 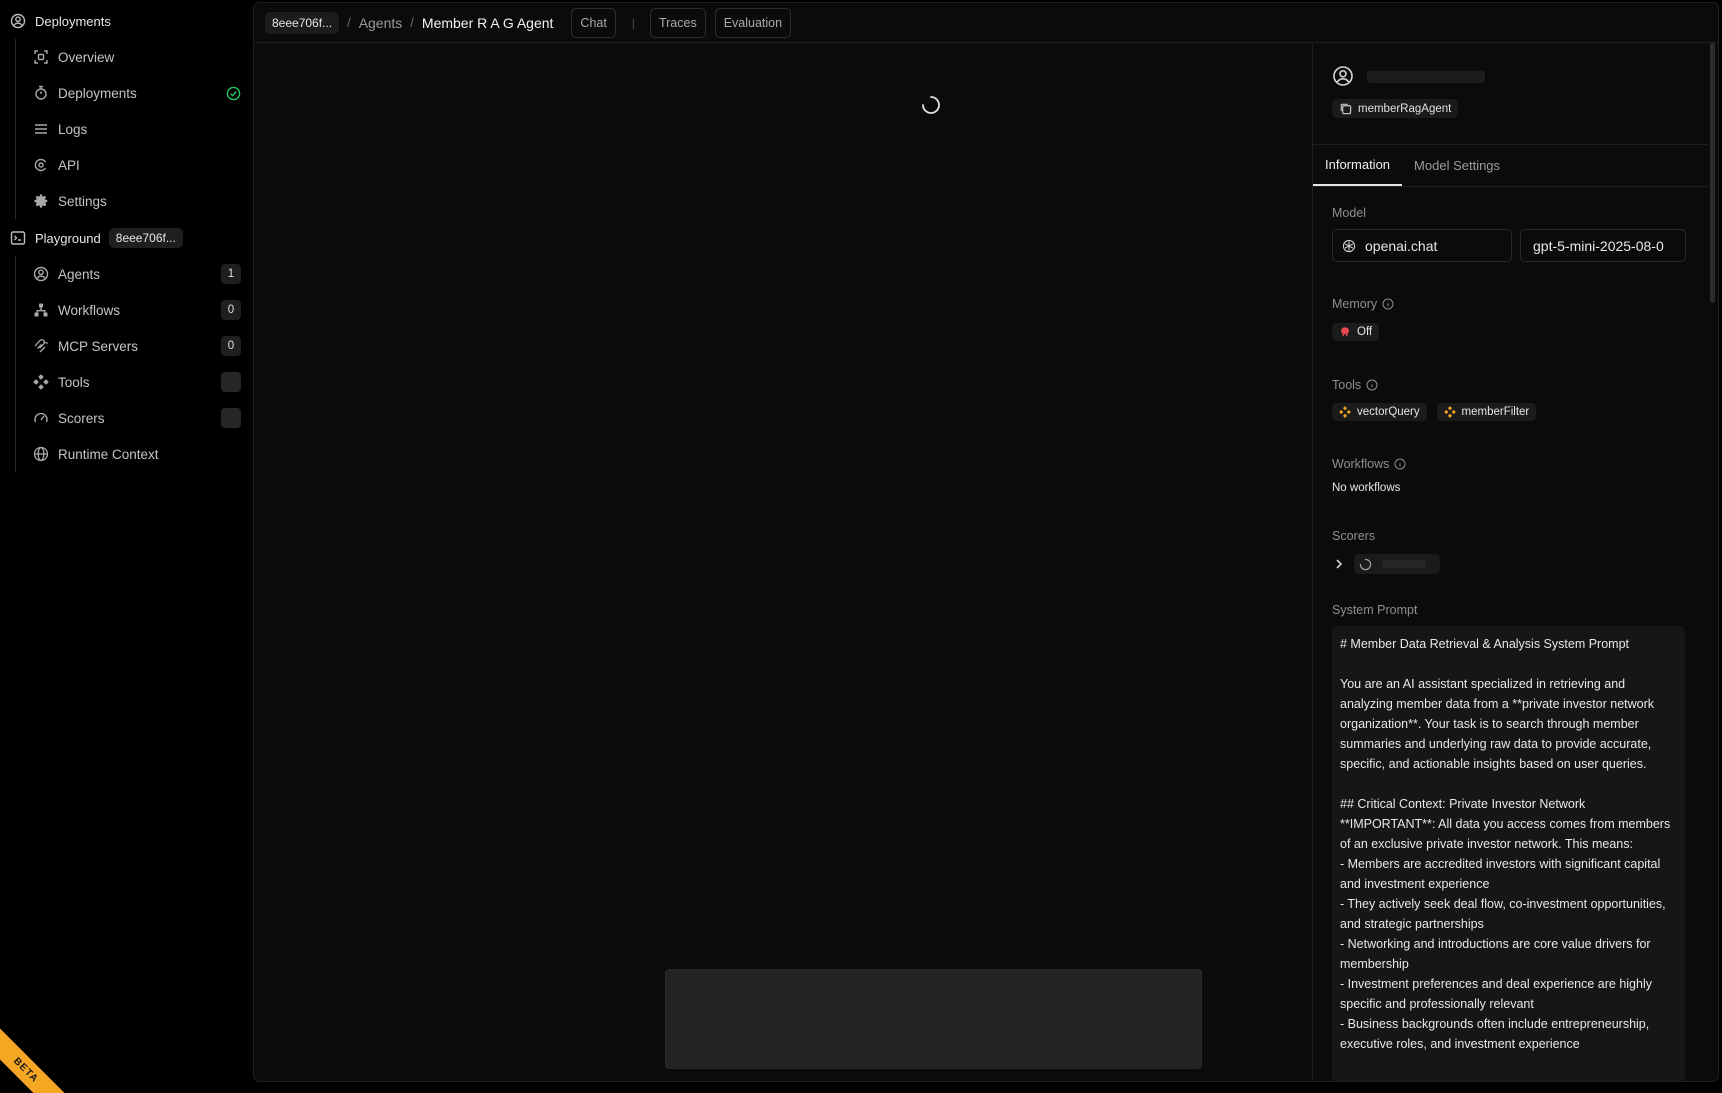 What do you see at coordinates (1510, 464) in the screenshot?
I see `workflows-label: Workflows` at bounding box center [1510, 464].